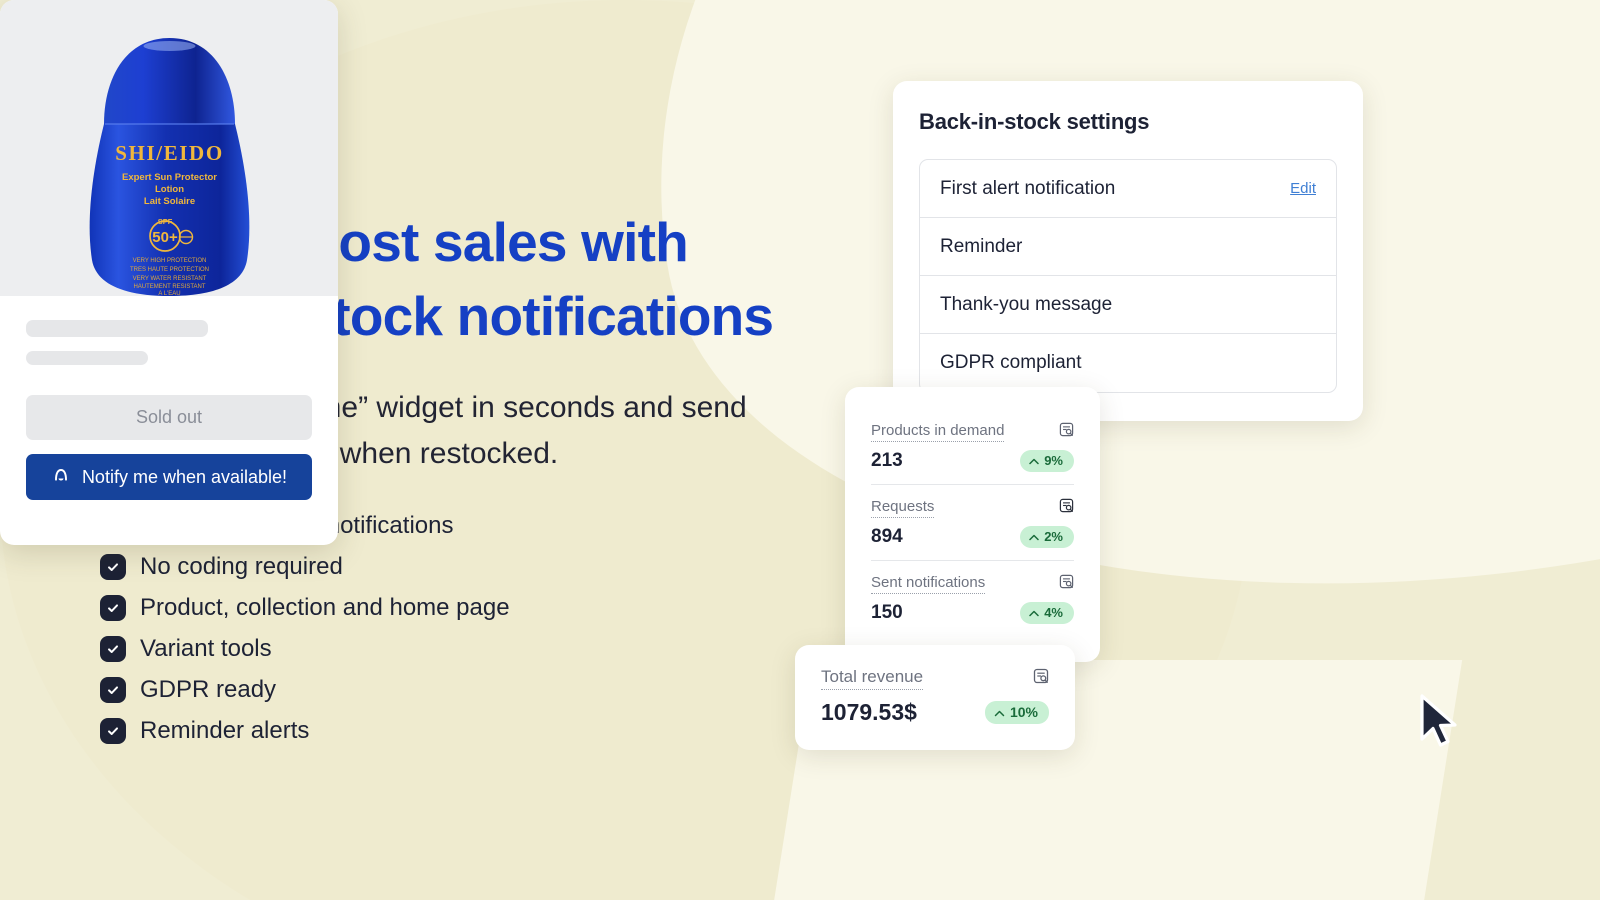 This screenshot has width=1600, height=900. What do you see at coordinates (1128, 189) in the screenshot?
I see `settings-row-first-alert: First alert notification Edit` at bounding box center [1128, 189].